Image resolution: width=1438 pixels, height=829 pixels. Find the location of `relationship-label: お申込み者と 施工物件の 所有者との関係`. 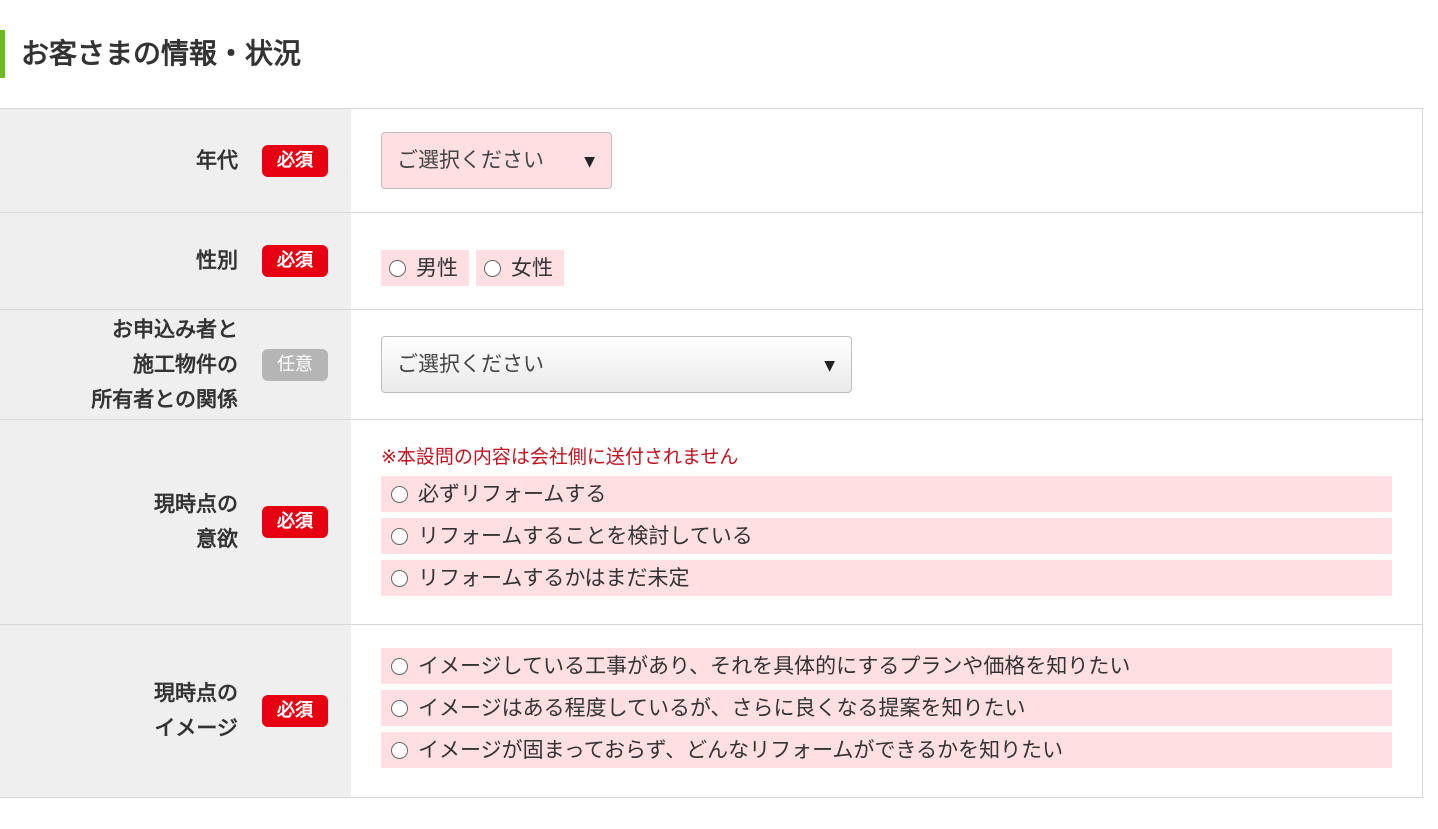

relationship-label: お申込み者と 施工物件の 所有者との関係 is located at coordinates (164, 364).